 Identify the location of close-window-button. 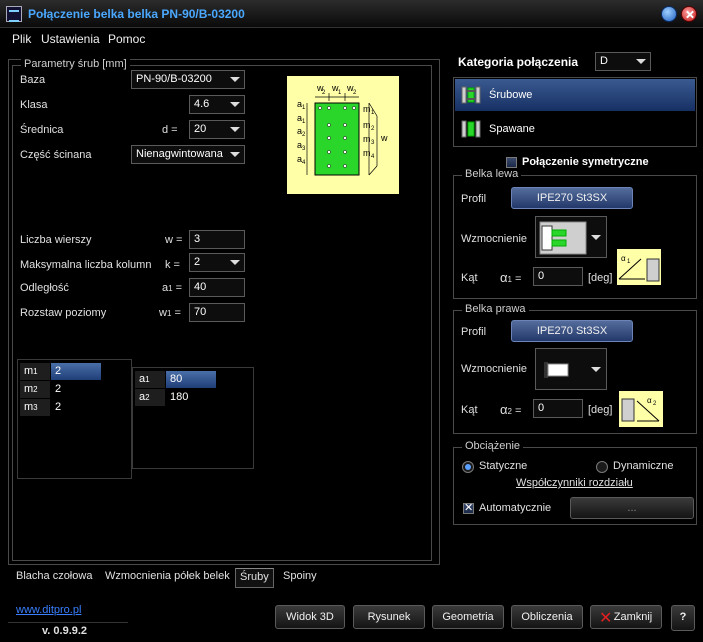
(689, 14).